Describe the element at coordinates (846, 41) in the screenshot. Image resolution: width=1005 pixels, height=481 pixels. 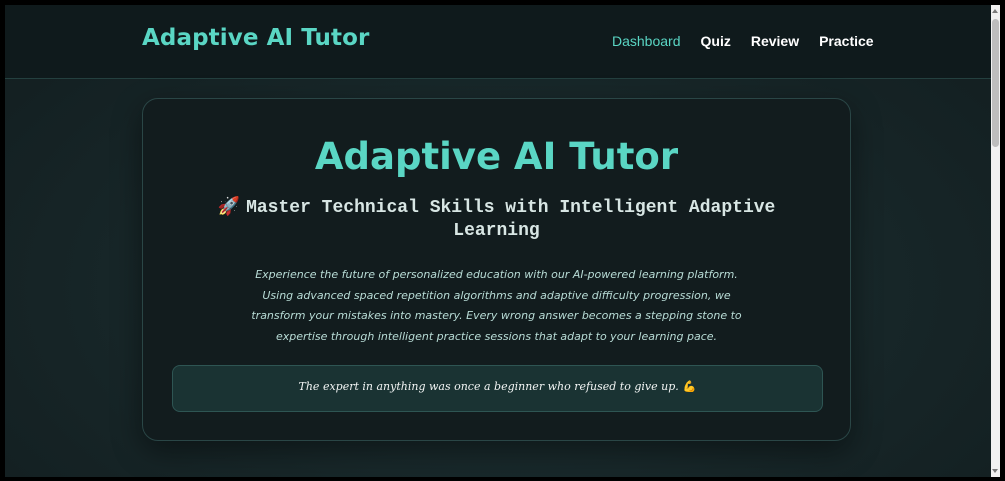
I see `nav-link-practice: Practice` at that location.